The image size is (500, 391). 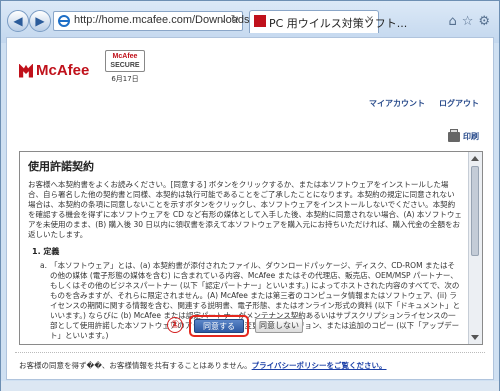 I want to click on disagree-button: 同意しない, so click(x=279, y=325).